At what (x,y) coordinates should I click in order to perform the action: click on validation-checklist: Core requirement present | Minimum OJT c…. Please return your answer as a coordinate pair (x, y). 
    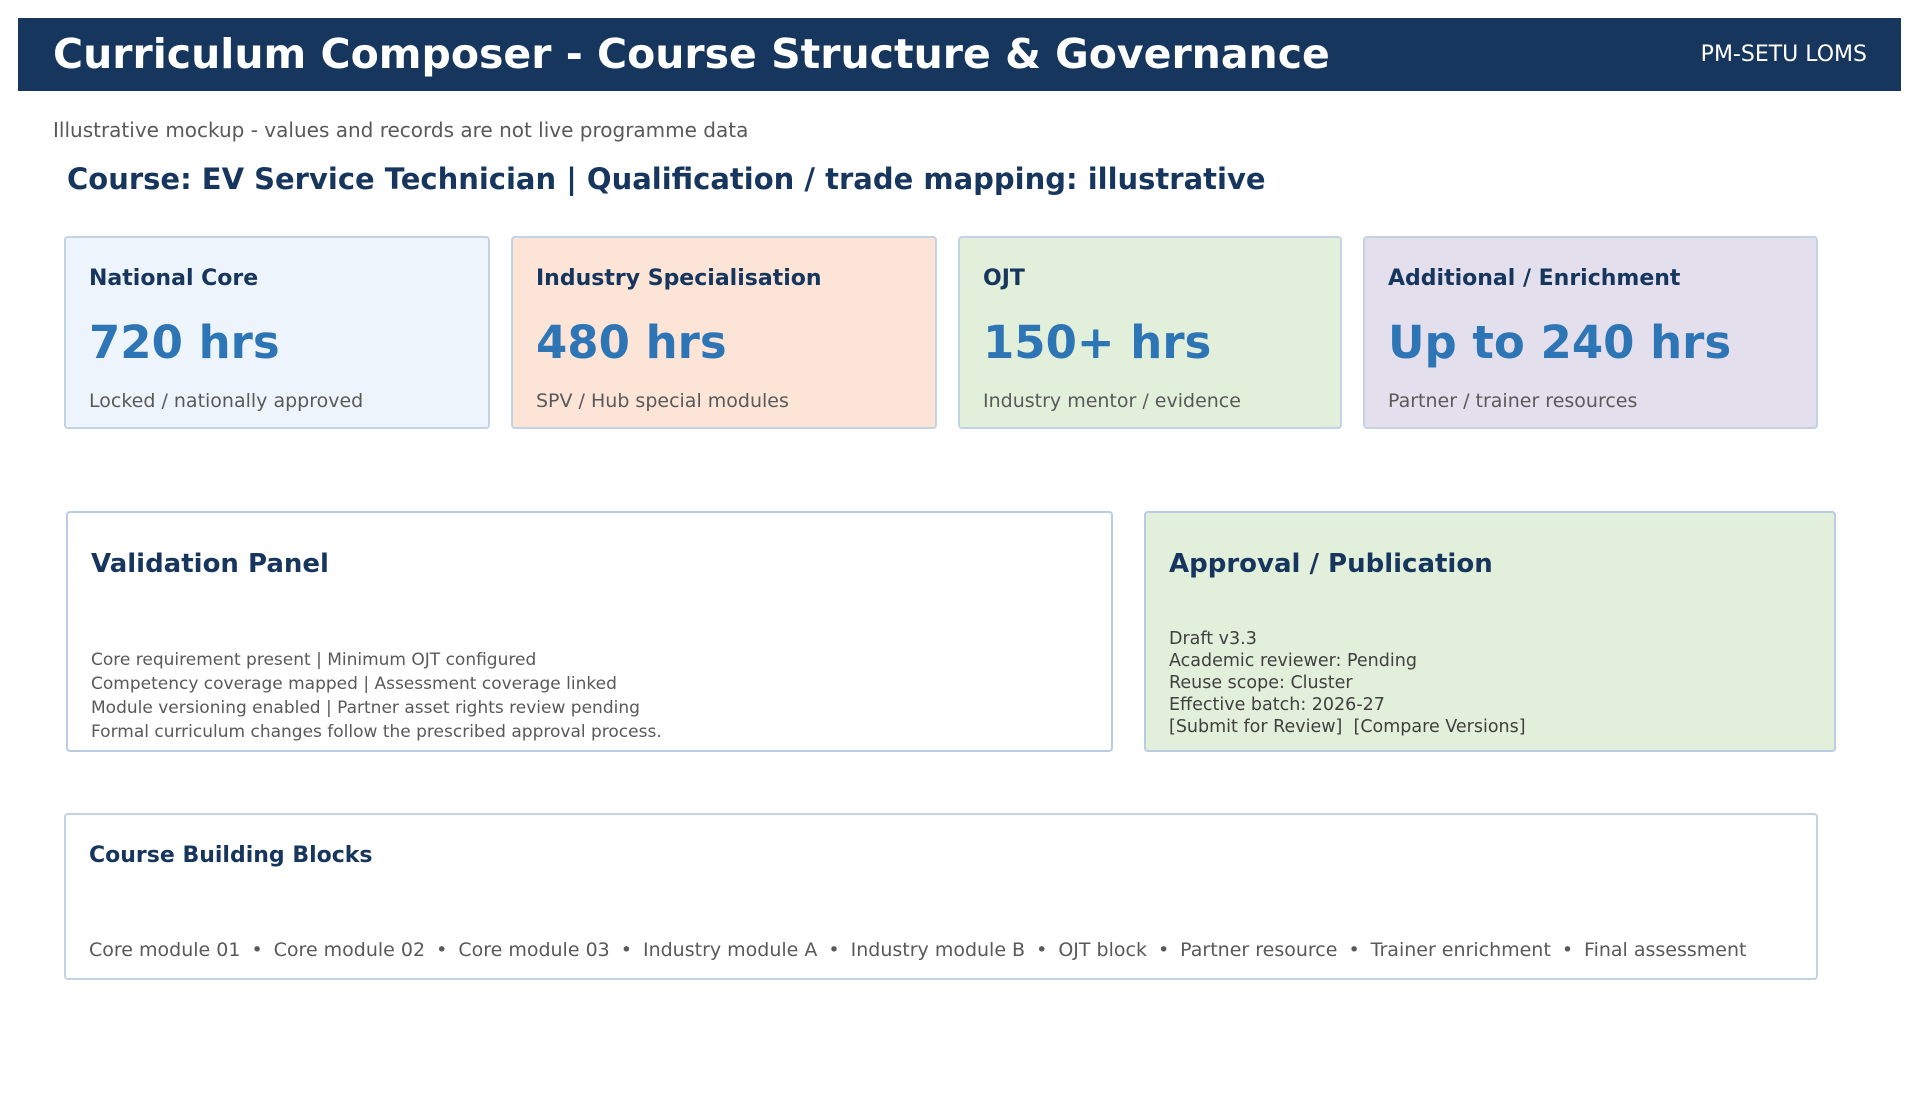
    Looking at the image, I should click on (376, 696).